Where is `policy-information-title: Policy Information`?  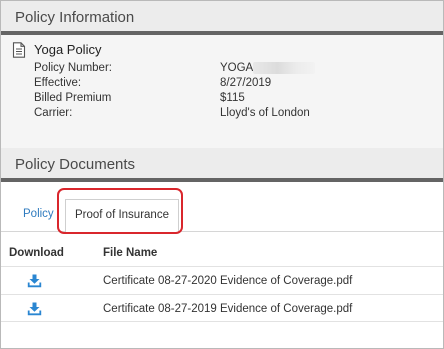
policy-information-title: Policy Information is located at coordinates (75, 17).